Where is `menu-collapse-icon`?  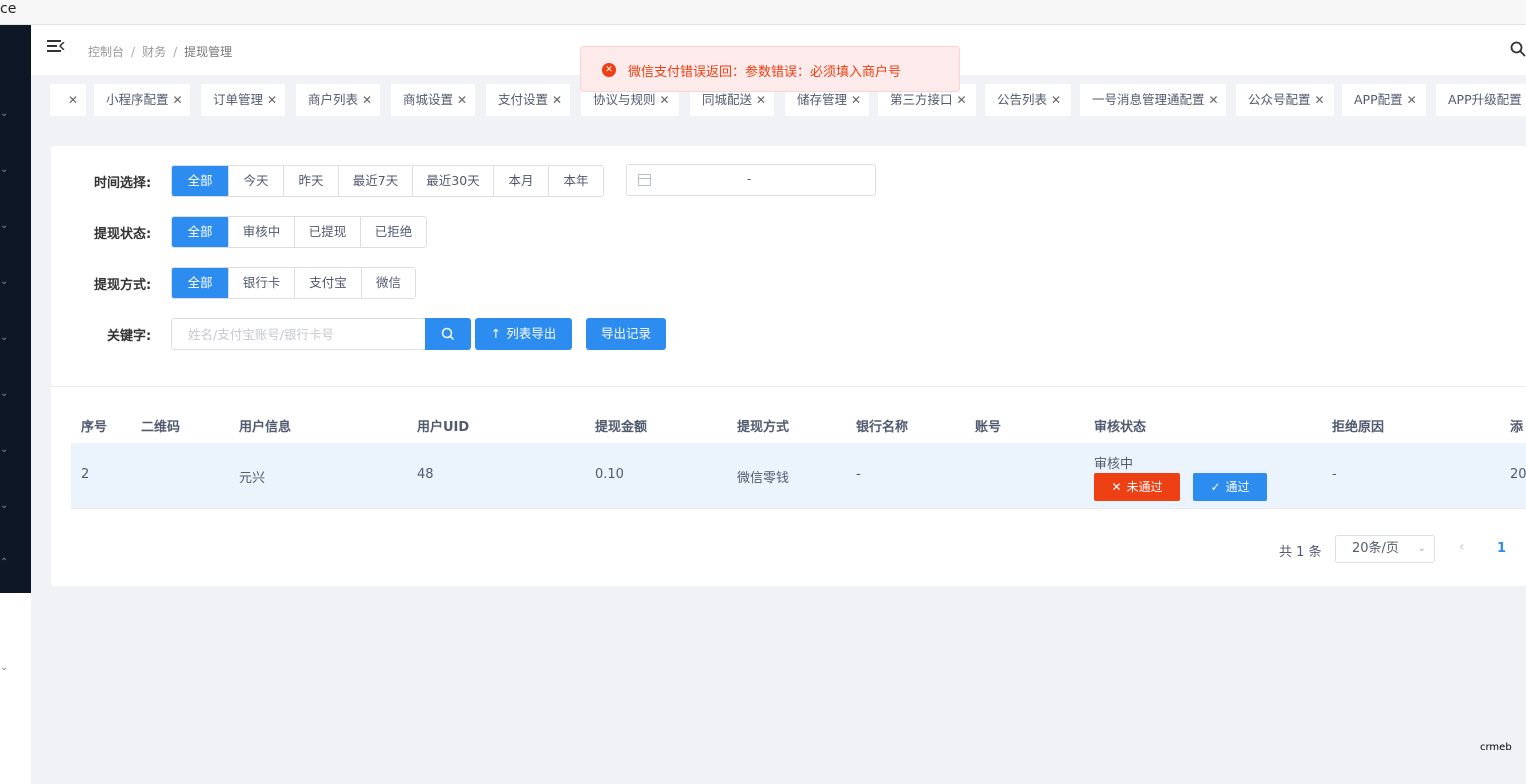 menu-collapse-icon is located at coordinates (56, 48).